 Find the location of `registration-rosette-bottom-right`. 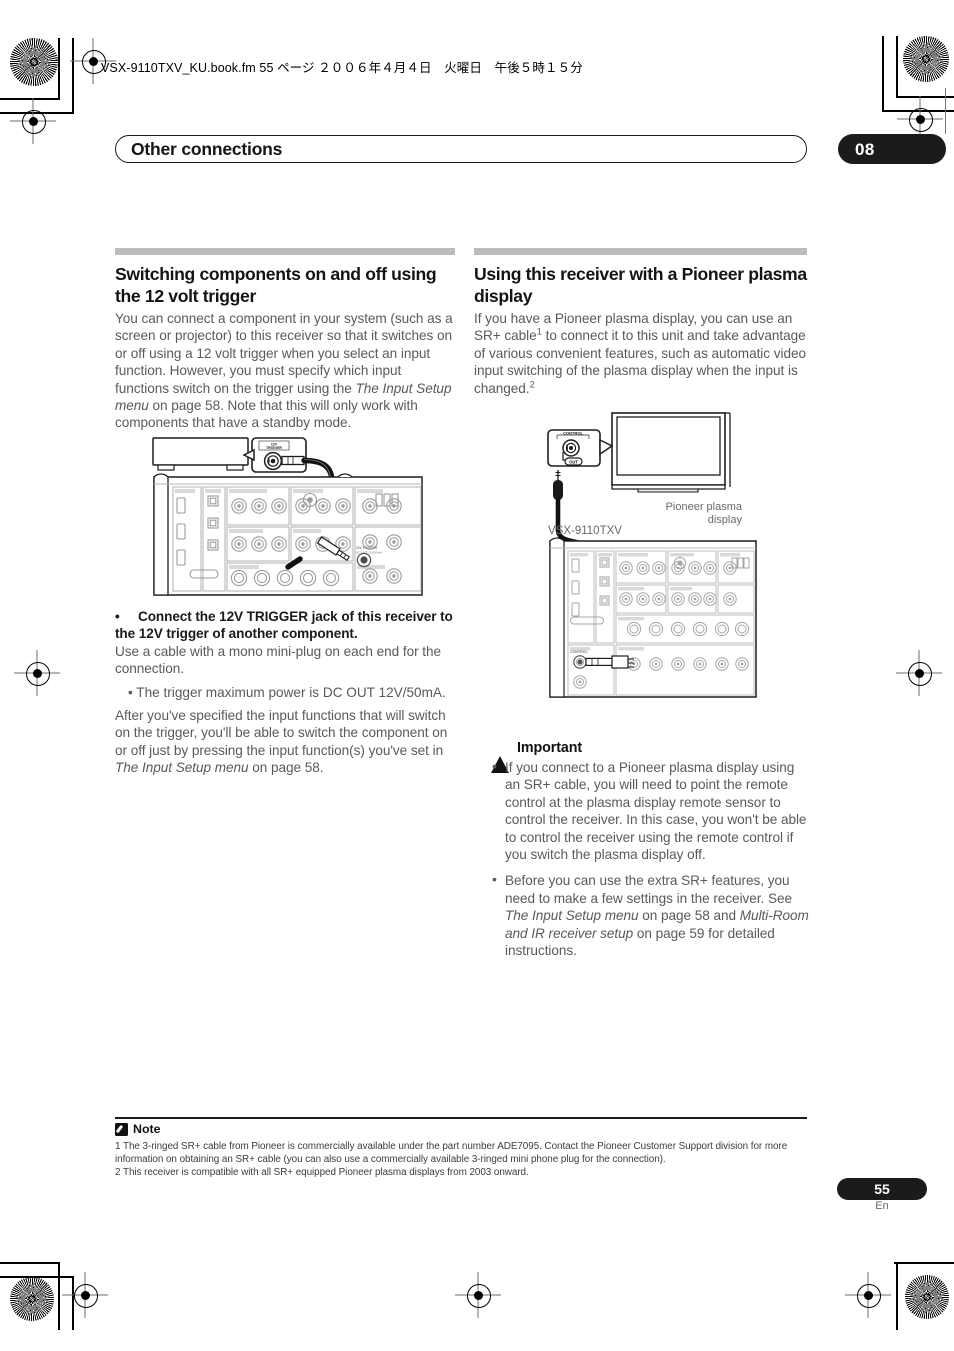

registration-rosette-bottom-right is located at coordinates (927, 1297).